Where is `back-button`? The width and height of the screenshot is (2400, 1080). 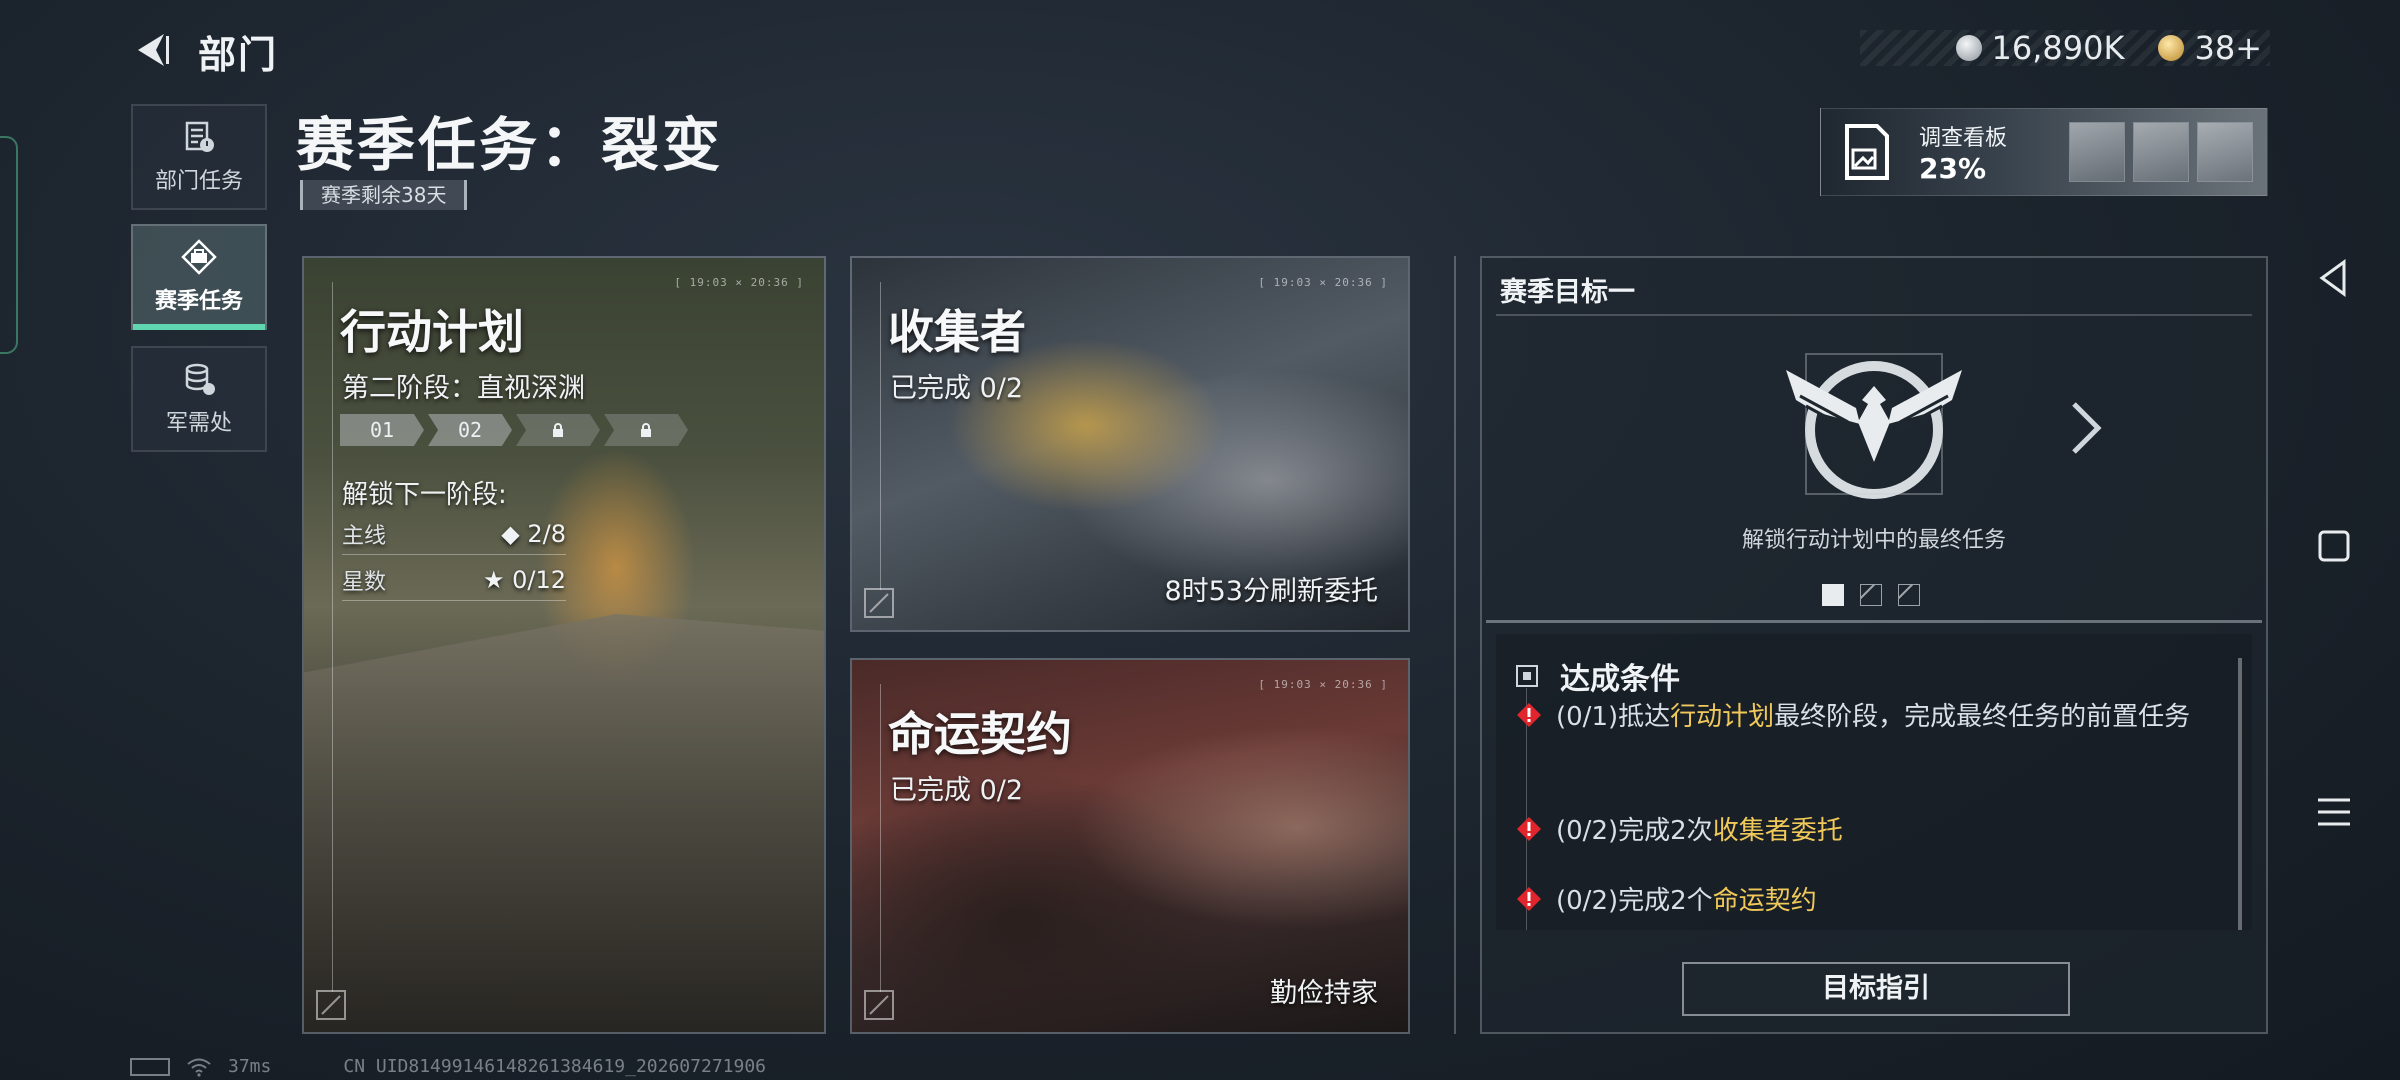
back-button is located at coordinates (152, 50).